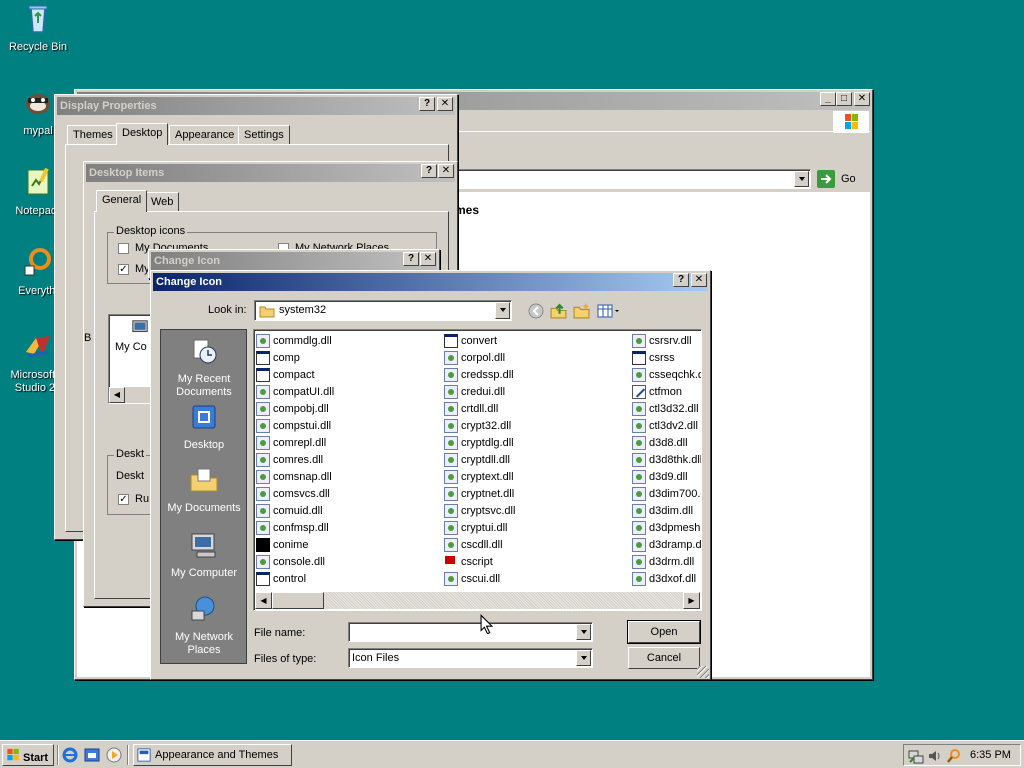  I want to click on desktop-icon-recycle-bin: Recycle Bin, so click(38, 28).